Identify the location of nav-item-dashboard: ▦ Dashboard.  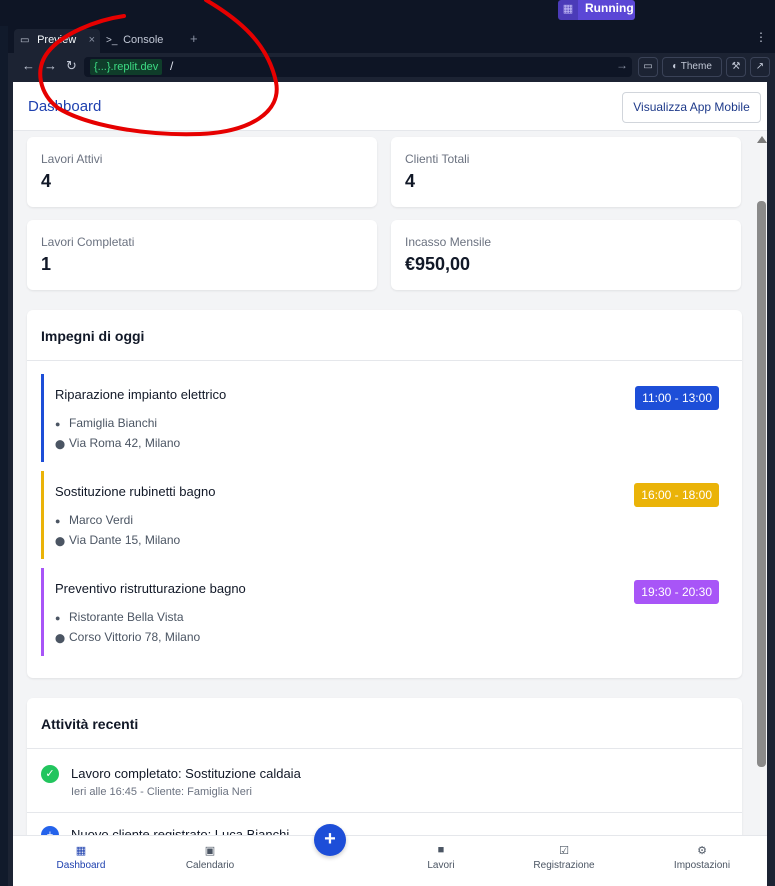
(81, 857).